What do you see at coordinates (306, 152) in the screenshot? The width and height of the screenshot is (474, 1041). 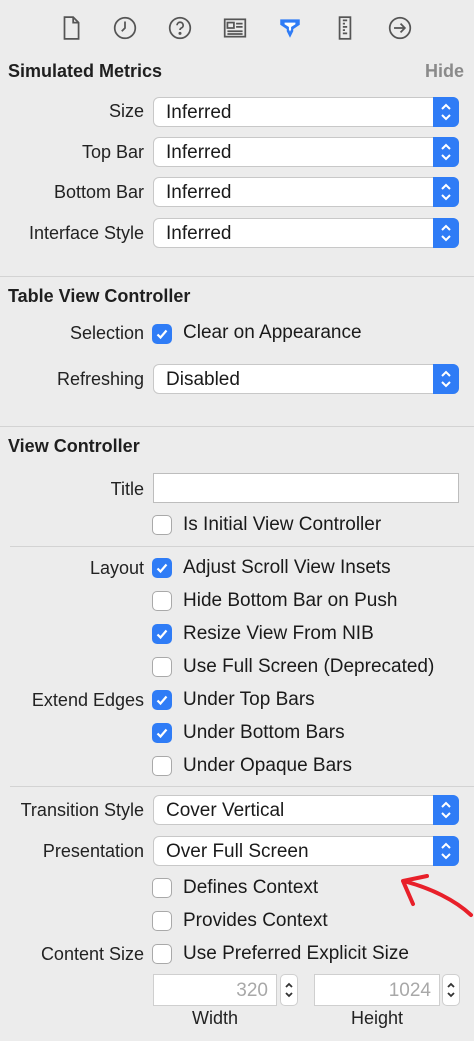 I see `top-bar-popup: Inferred` at bounding box center [306, 152].